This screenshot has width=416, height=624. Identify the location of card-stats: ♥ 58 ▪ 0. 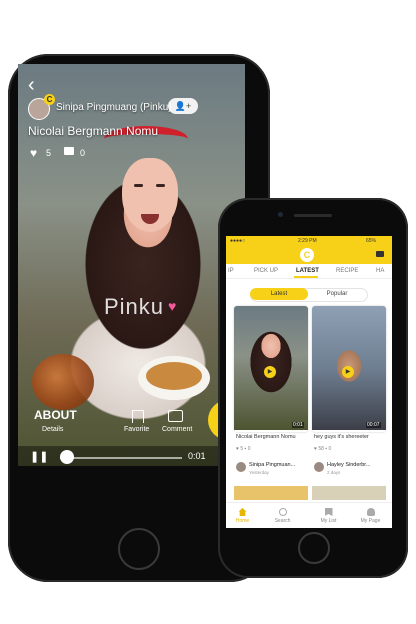
(323, 449).